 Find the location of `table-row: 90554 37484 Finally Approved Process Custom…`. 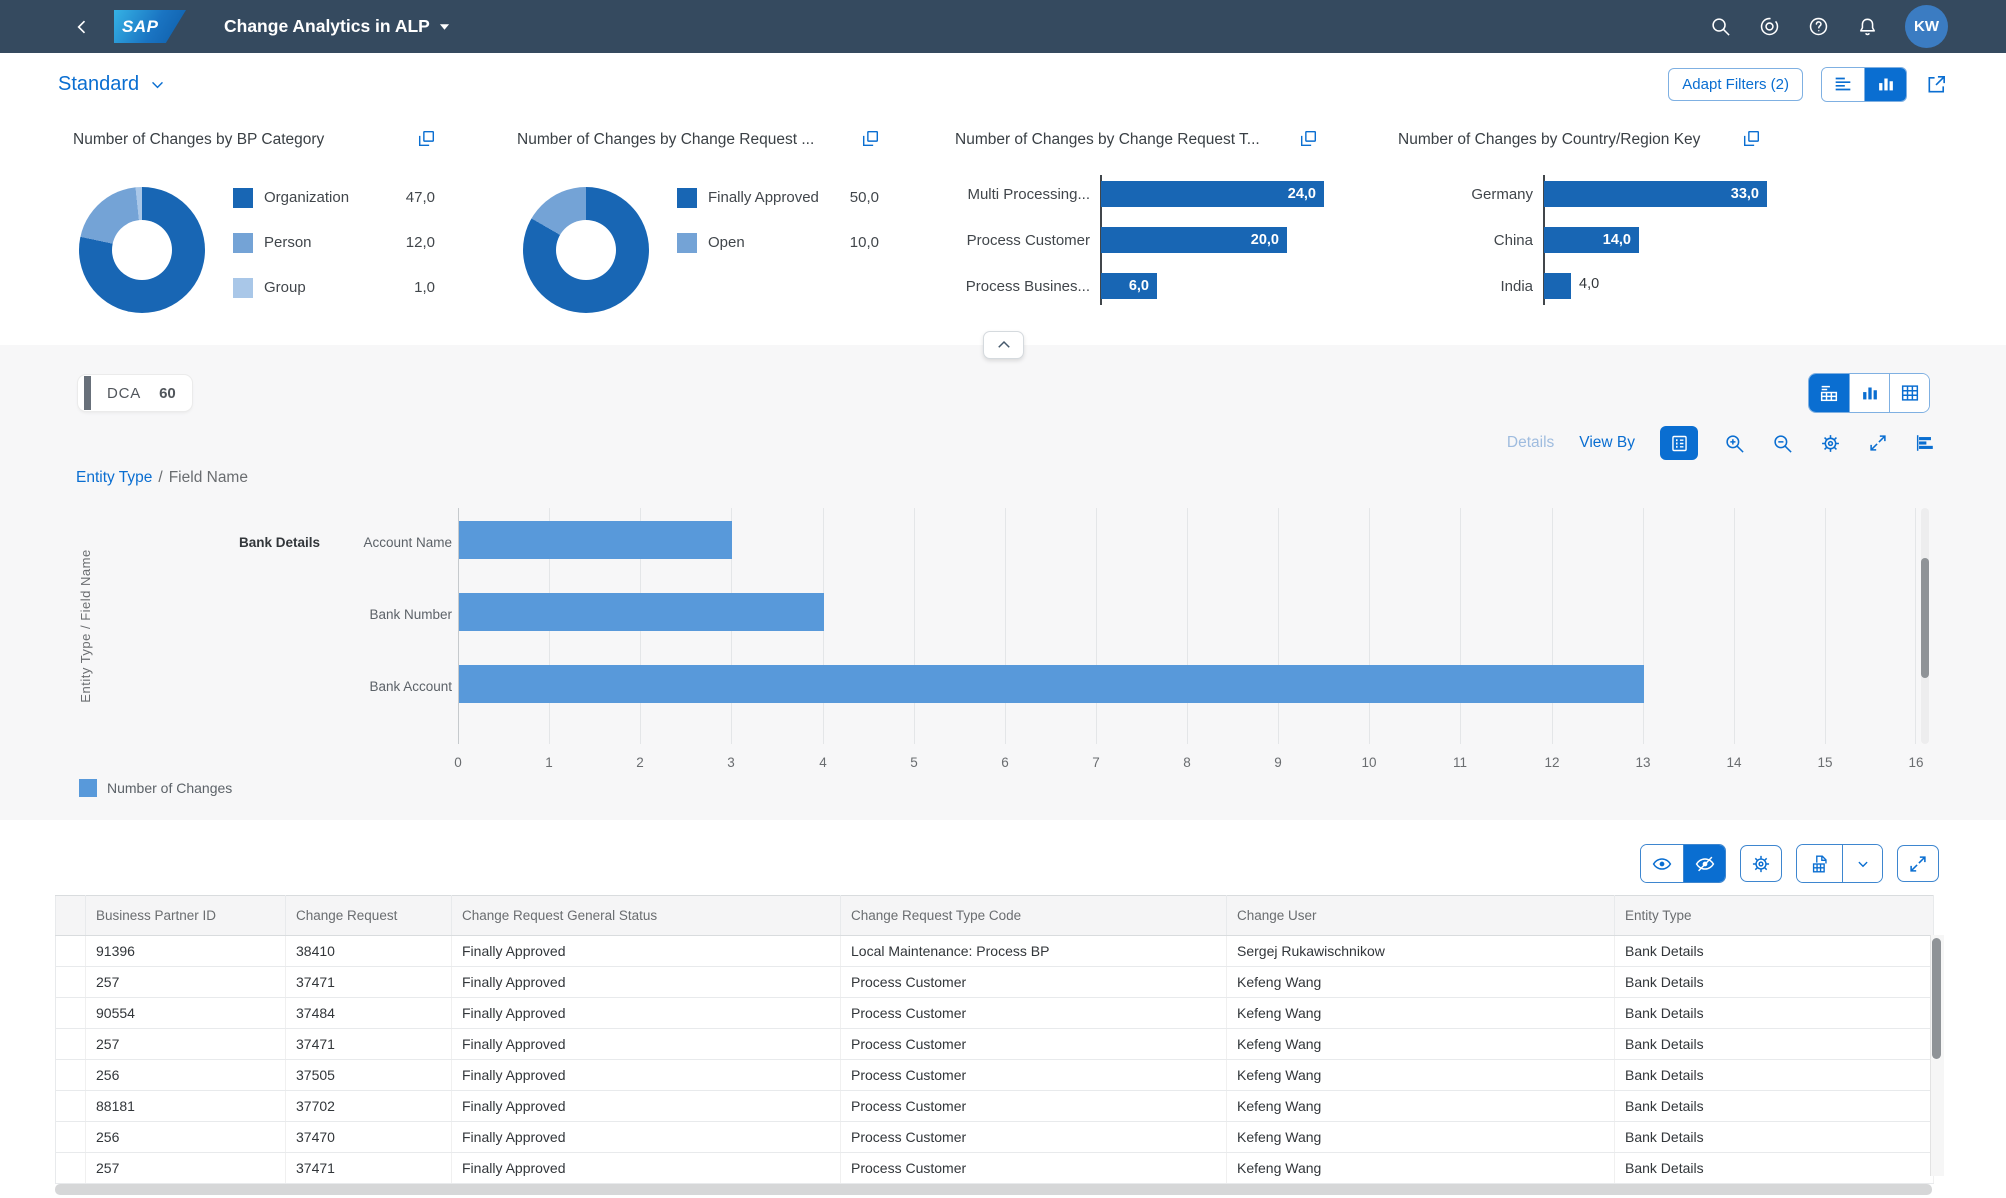

table-row: 90554 37484 Finally Approved Process Custom… is located at coordinates (994, 1013).